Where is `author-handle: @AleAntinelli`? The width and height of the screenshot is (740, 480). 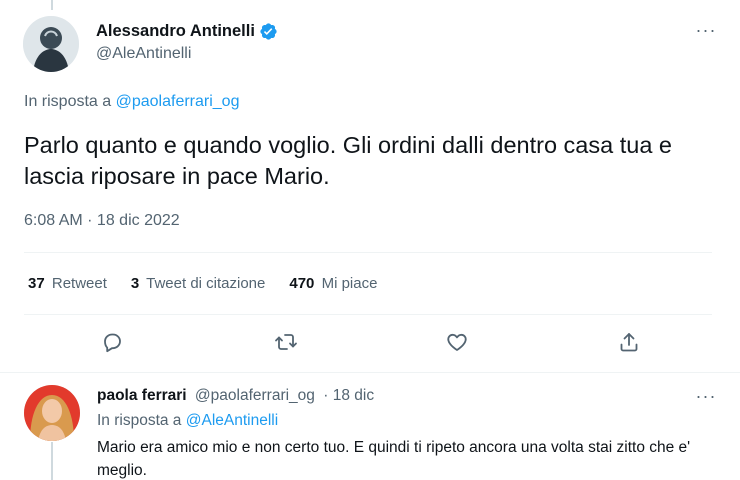
author-handle: @AleAntinelli is located at coordinates (187, 54).